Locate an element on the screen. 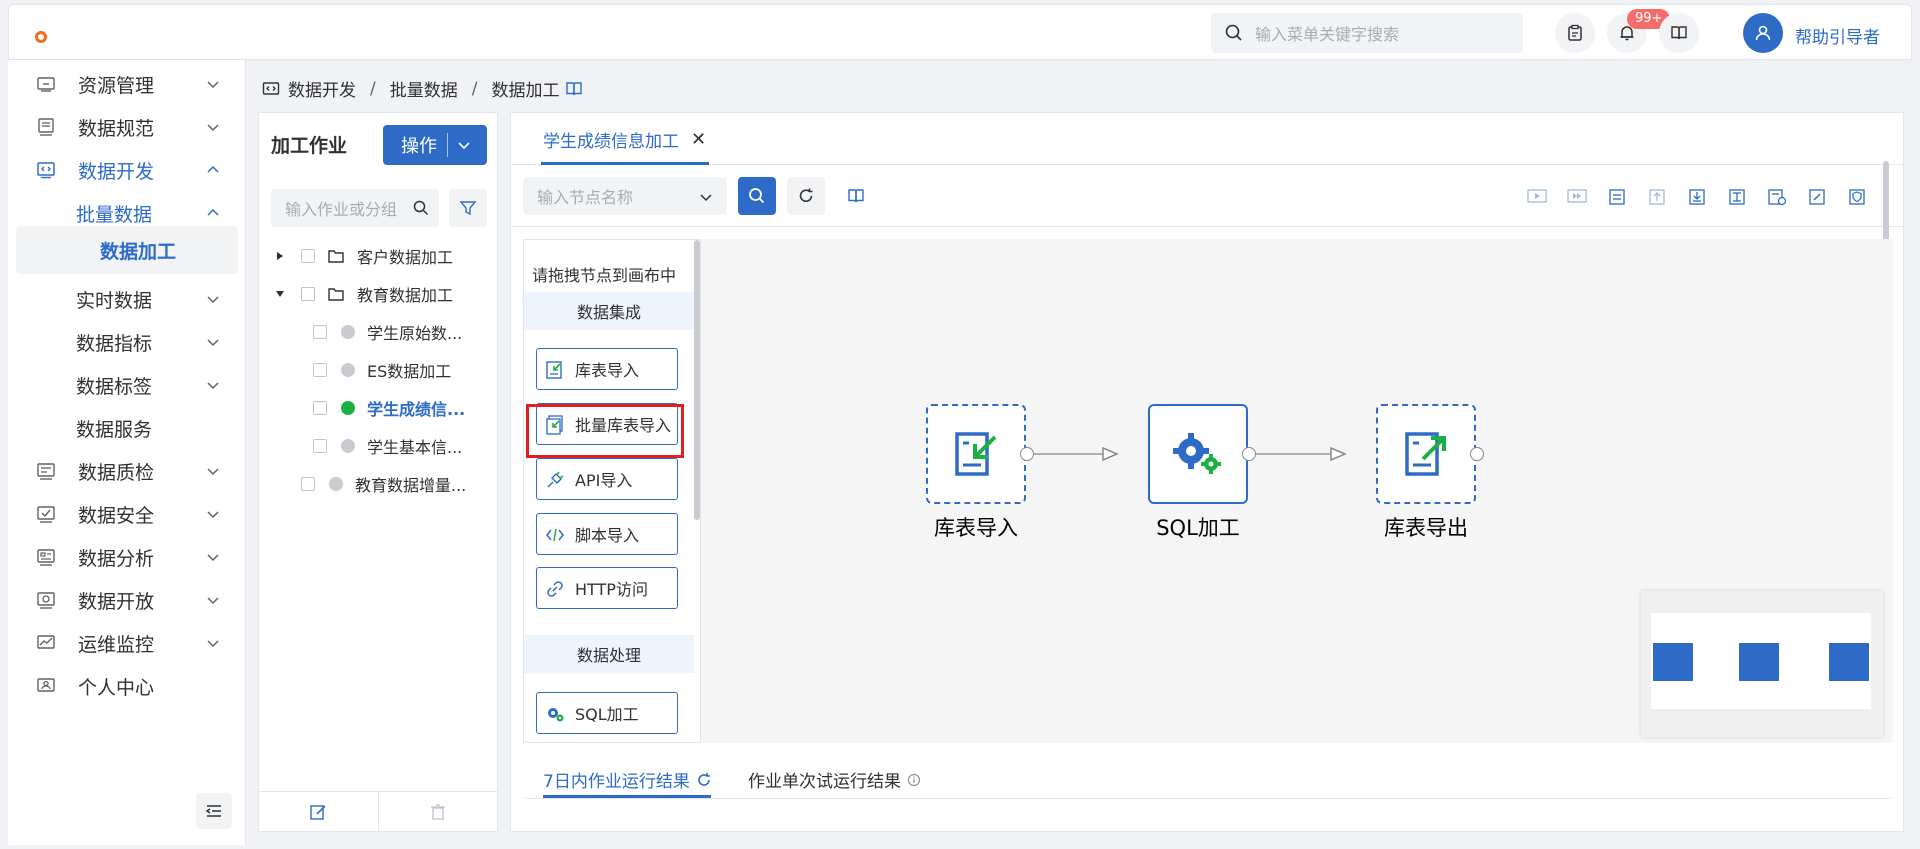 The image size is (1920, 849). sidebar-item-service: 数据服务 is located at coordinates (127, 428).